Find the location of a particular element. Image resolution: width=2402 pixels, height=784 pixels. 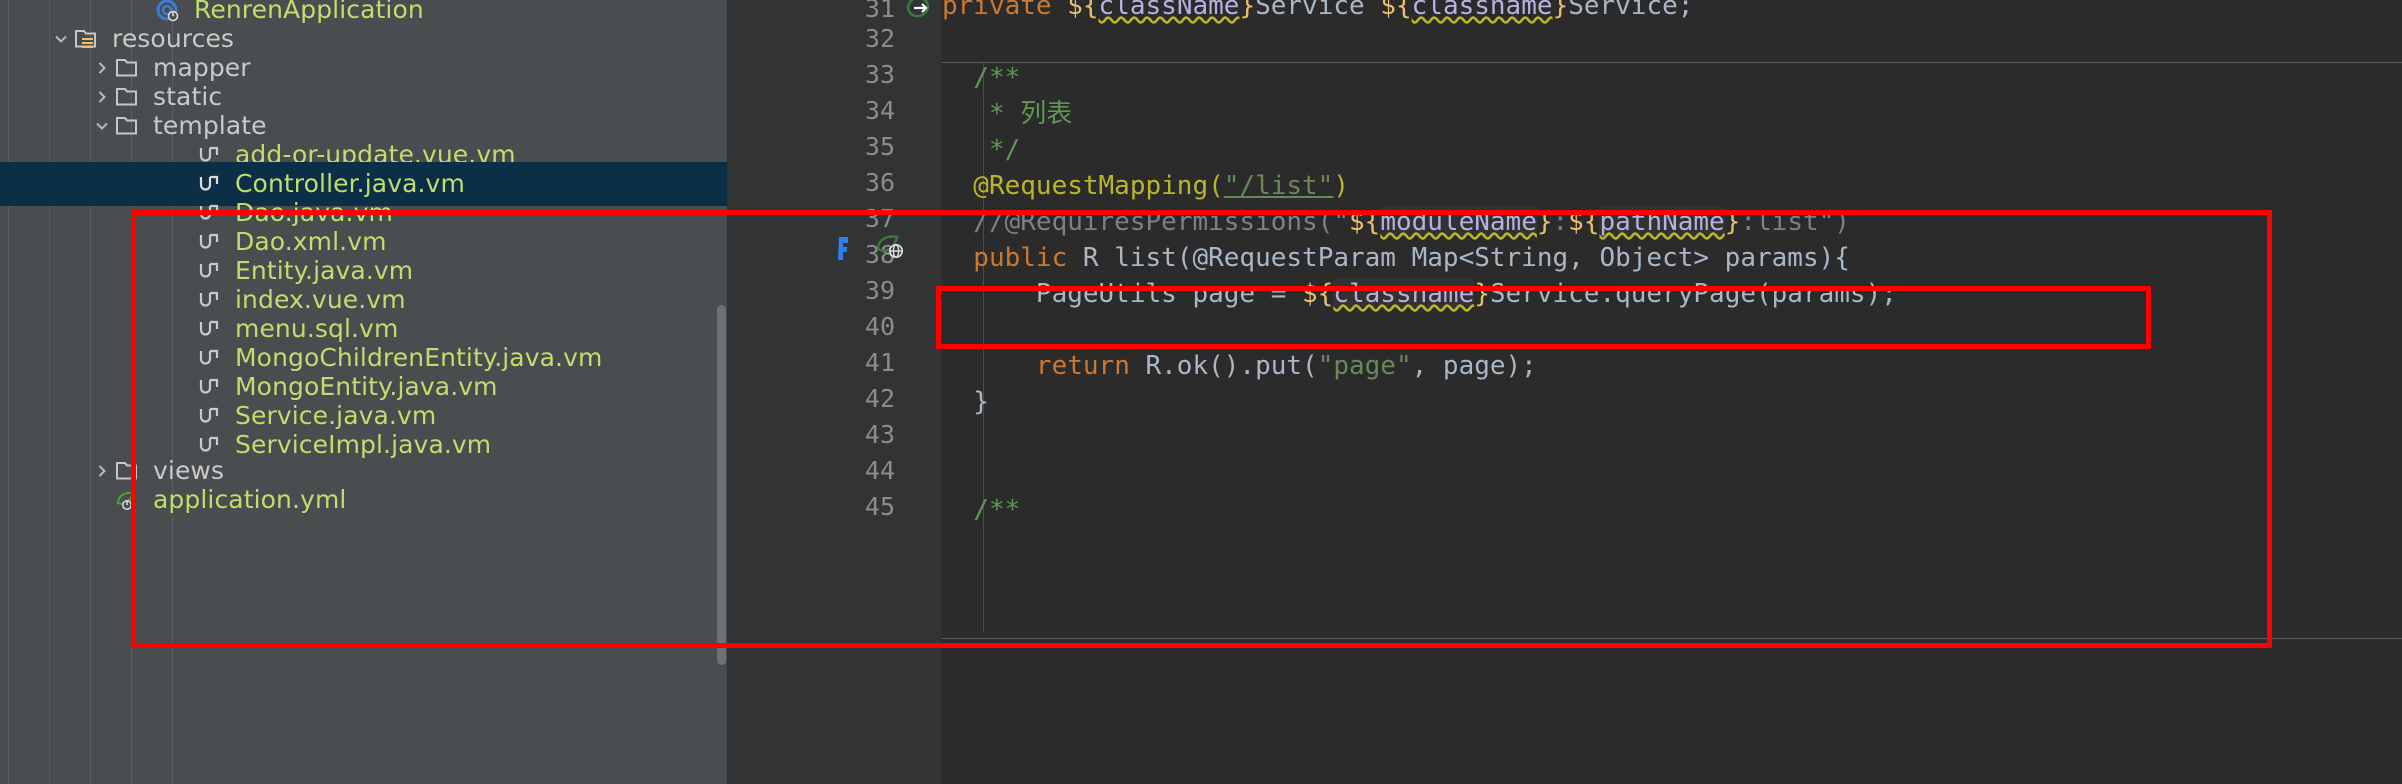

project-tree-scrollbar is located at coordinates (721, 485).